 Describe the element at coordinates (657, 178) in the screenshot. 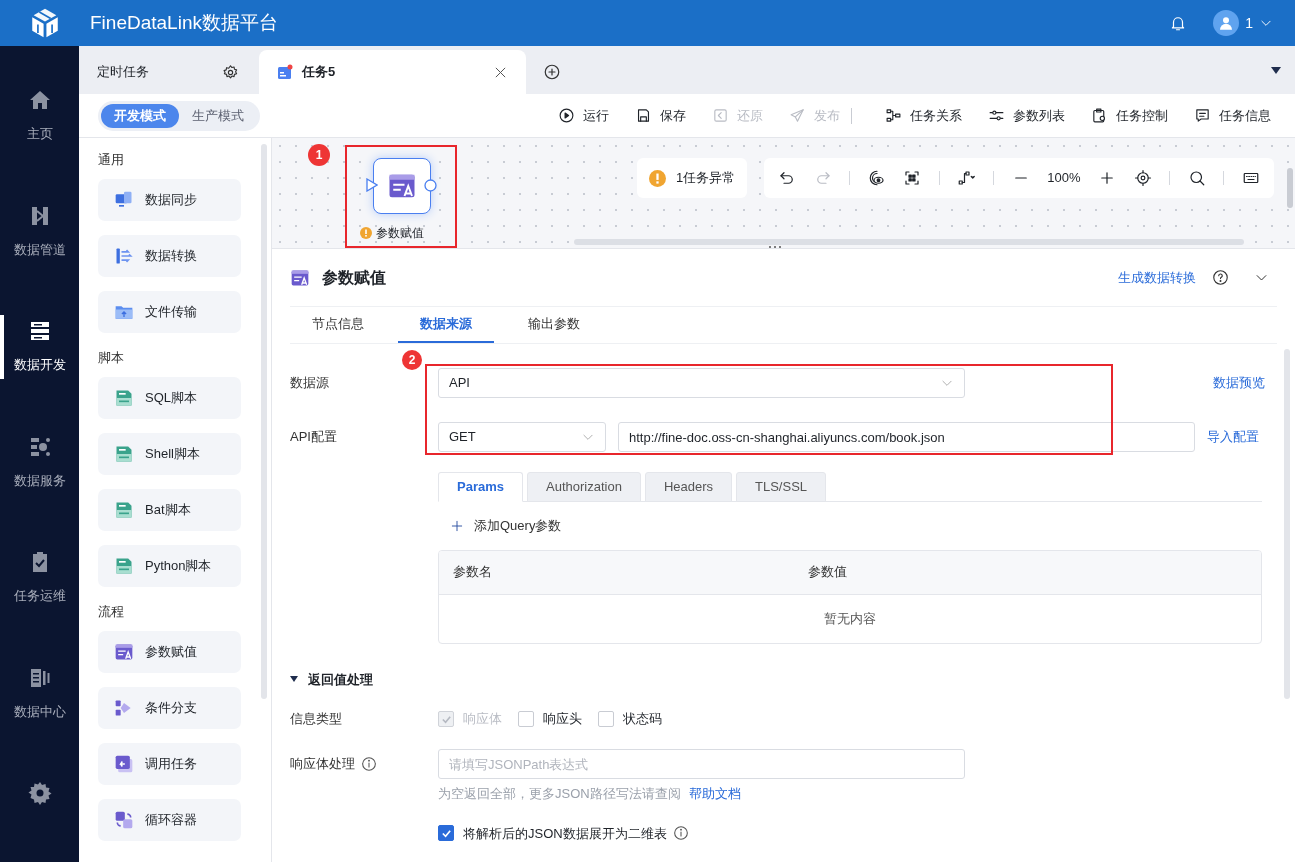

I see `warning-icon` at that location.